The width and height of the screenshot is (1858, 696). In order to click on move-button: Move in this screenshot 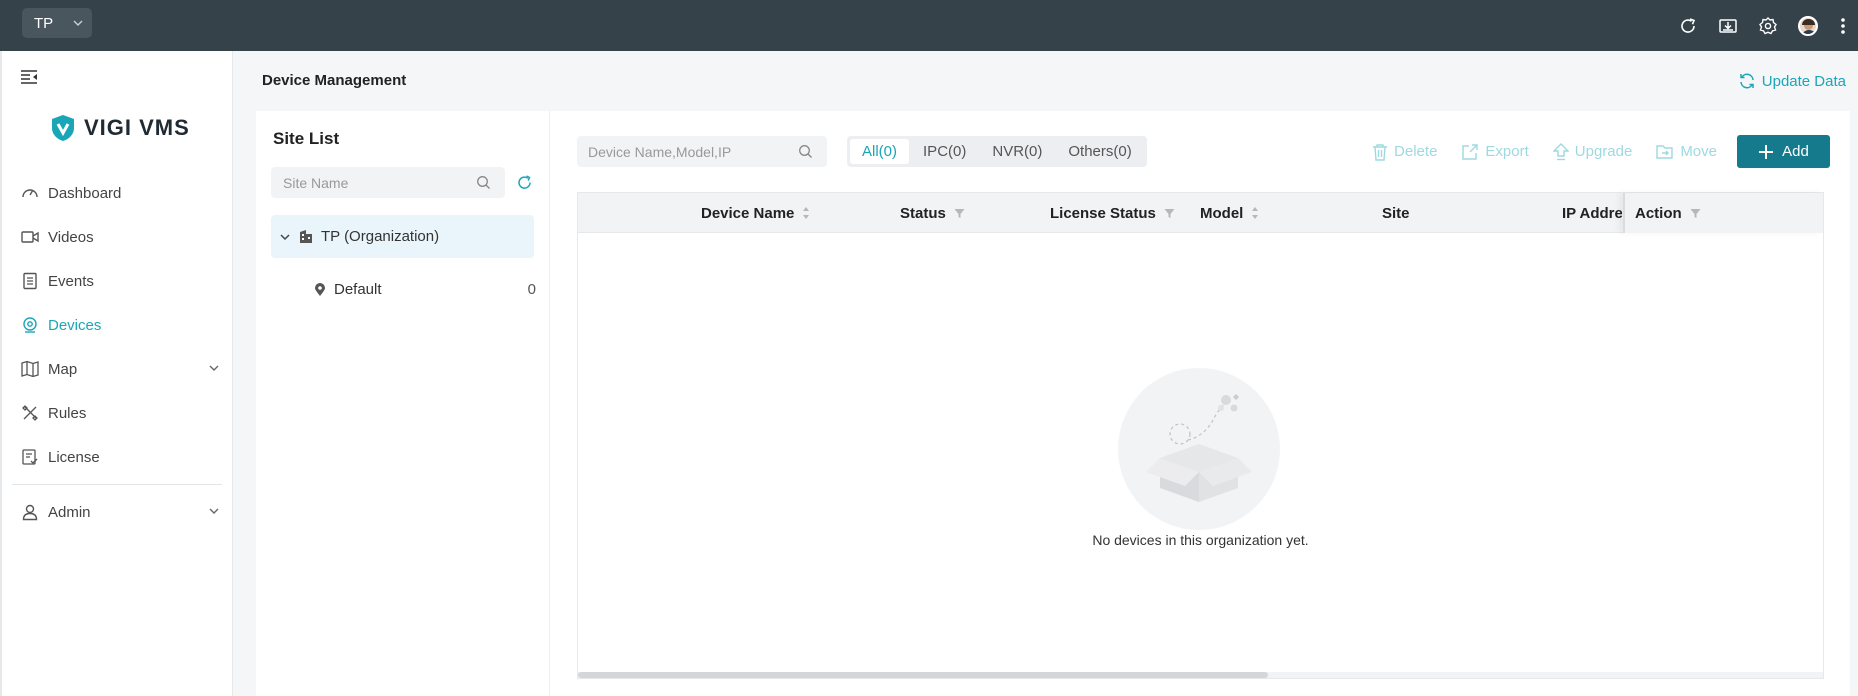, I will do `click(1686, 151)`.